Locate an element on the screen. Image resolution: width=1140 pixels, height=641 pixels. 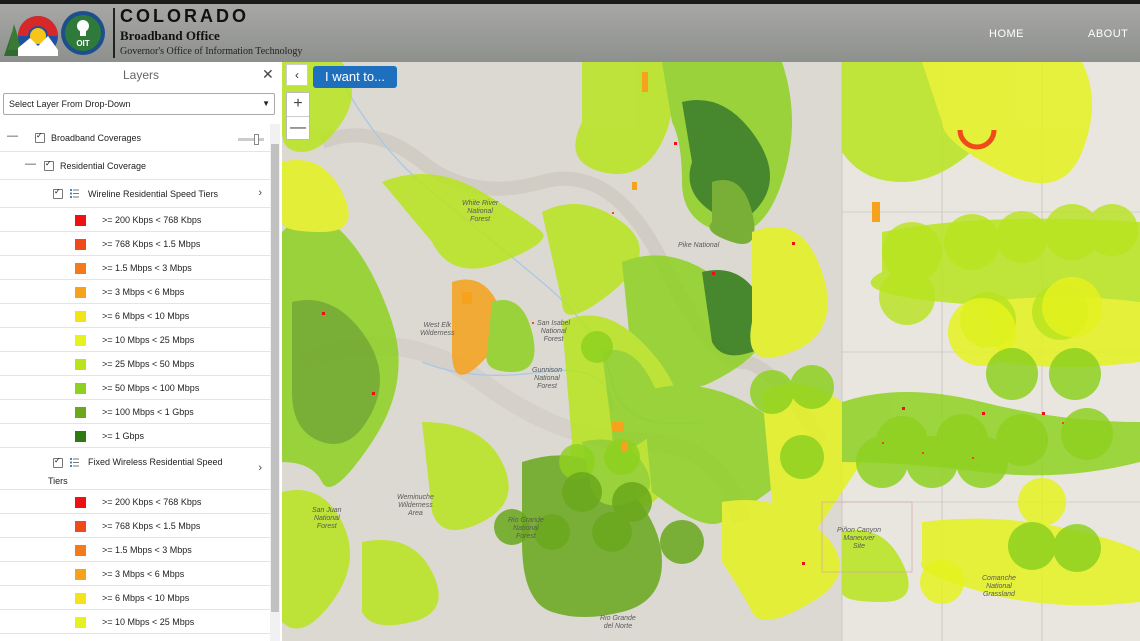
wireline-tier-row: >= 10 Mbps < 25 Mbps is located at coordinates (135, 340).